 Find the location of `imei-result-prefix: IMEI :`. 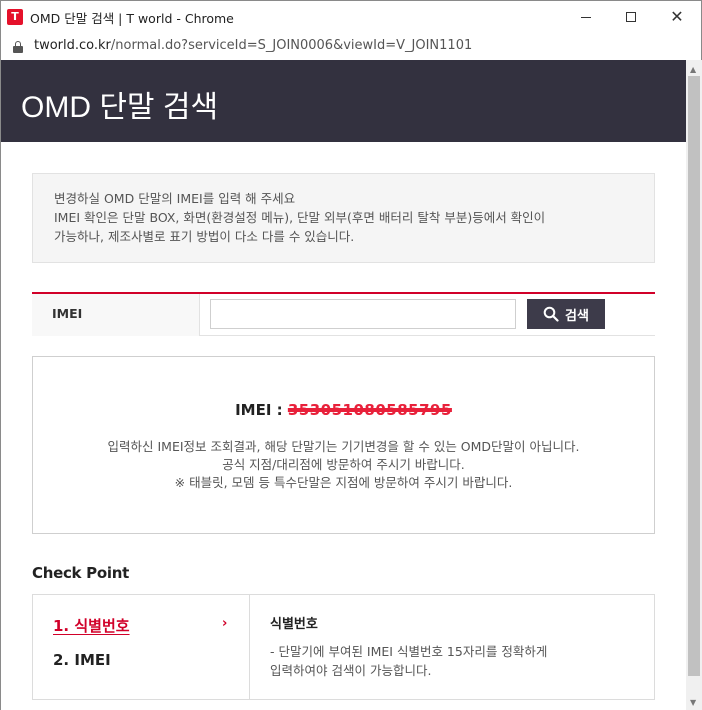

imei-result-prefix: IMEI : is located at coordinates (261, 410).